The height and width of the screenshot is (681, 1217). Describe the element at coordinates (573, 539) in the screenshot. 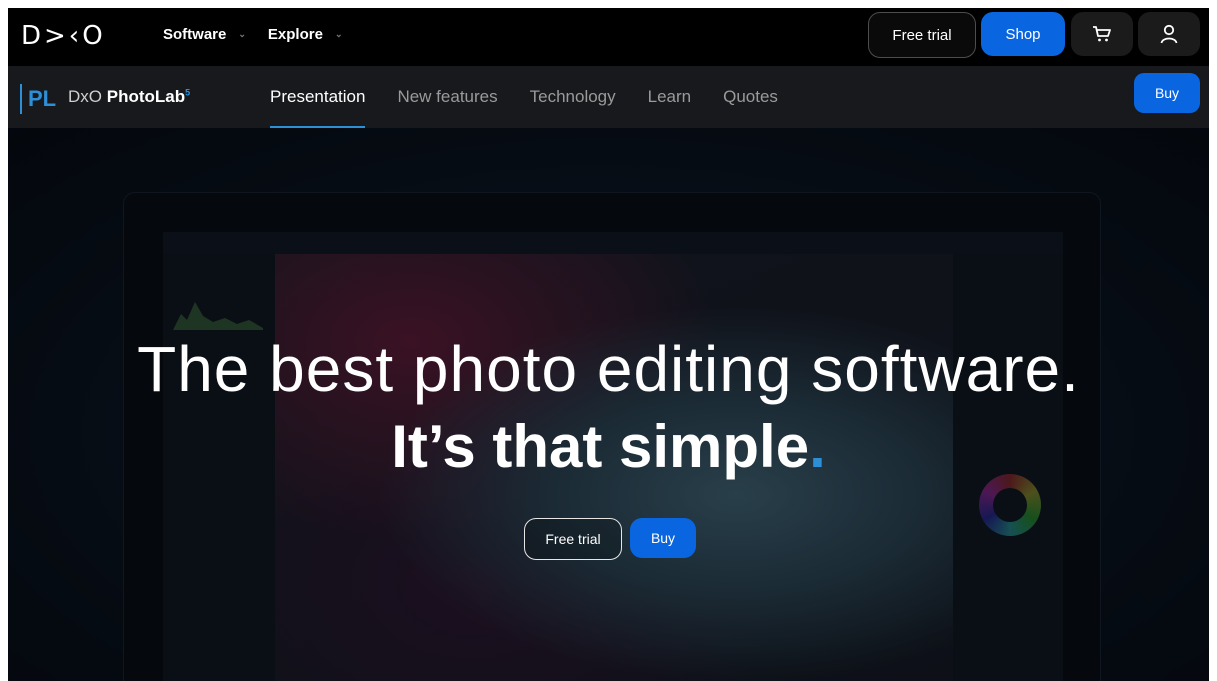

I see `hero-free-trial-button: Free trial` at that location.